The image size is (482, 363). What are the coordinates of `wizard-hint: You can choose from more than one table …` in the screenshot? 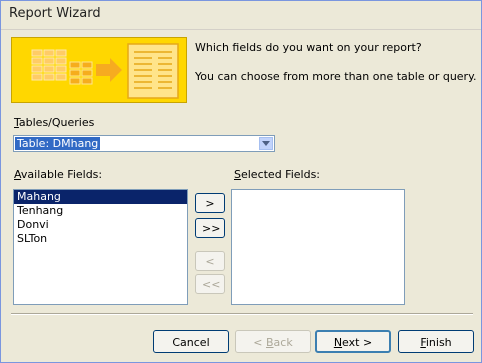 It's located at (336, 76).